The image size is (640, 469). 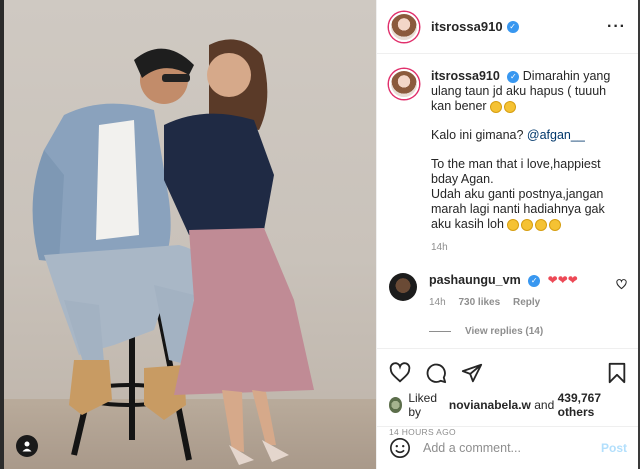 I want to click on view-replies-label: View replies (14), so click(x=504, y=331).